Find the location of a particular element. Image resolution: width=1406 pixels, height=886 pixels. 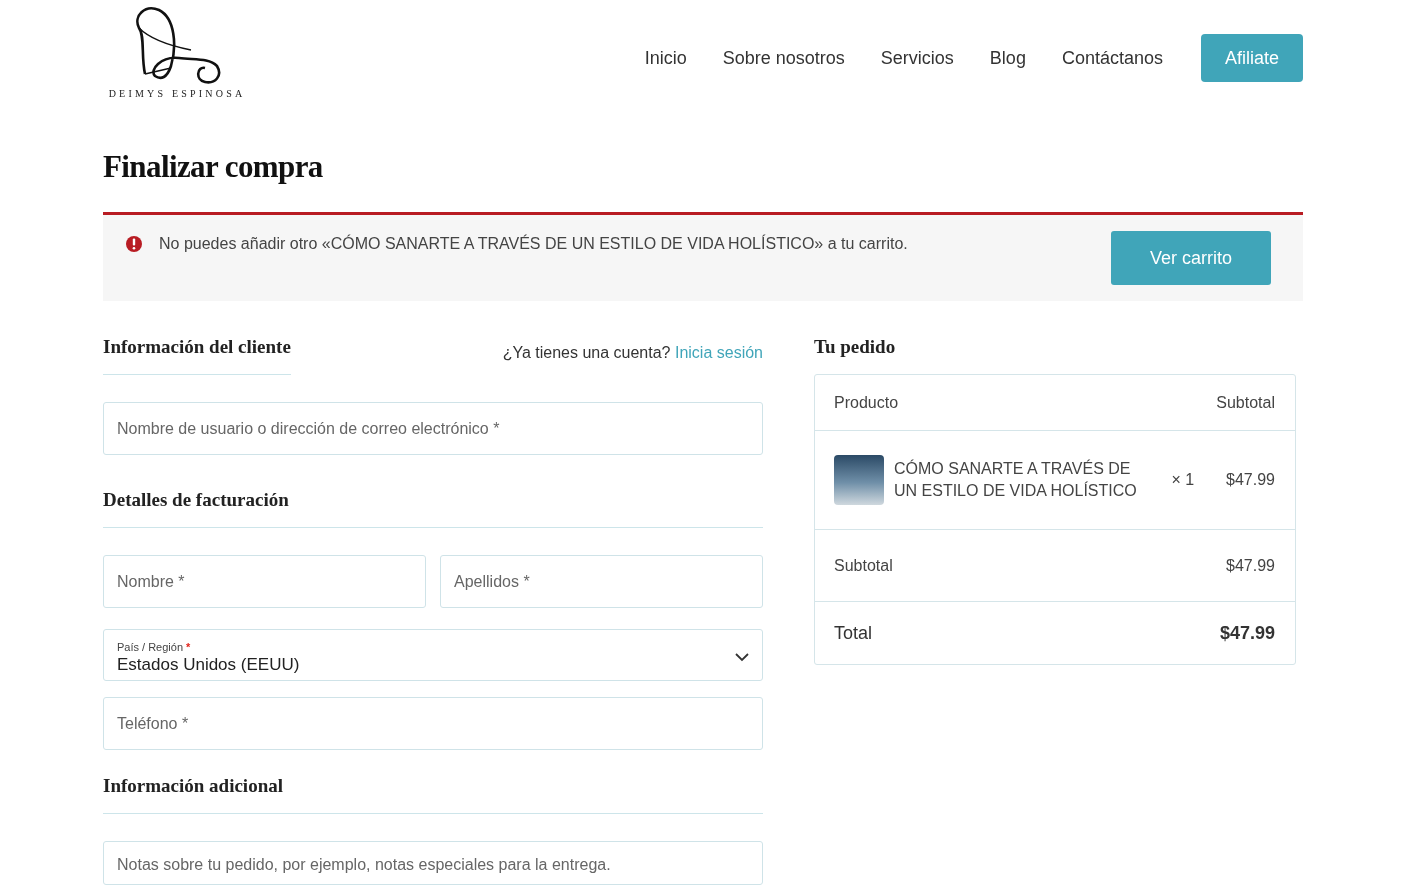

section-heading: Detalles de facturación is located at coordinates (433, 508).